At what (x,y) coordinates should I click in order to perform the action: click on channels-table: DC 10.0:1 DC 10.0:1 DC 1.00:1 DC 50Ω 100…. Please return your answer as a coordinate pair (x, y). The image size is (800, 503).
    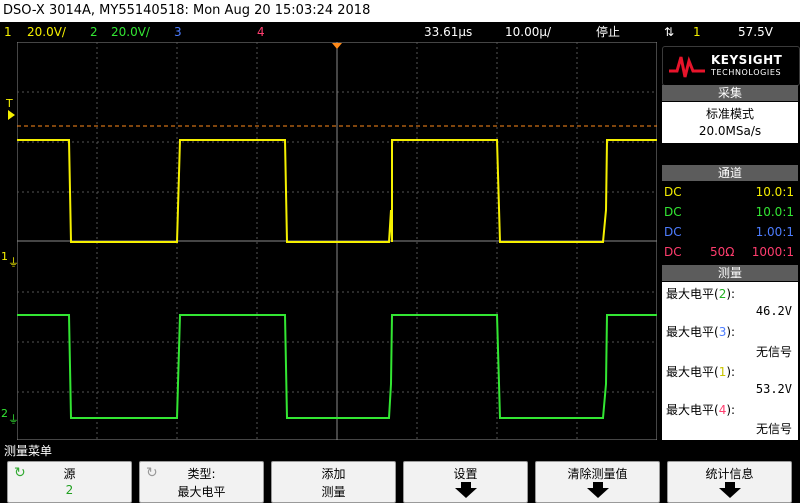
    Looking at the image, I should click on (730, 223).